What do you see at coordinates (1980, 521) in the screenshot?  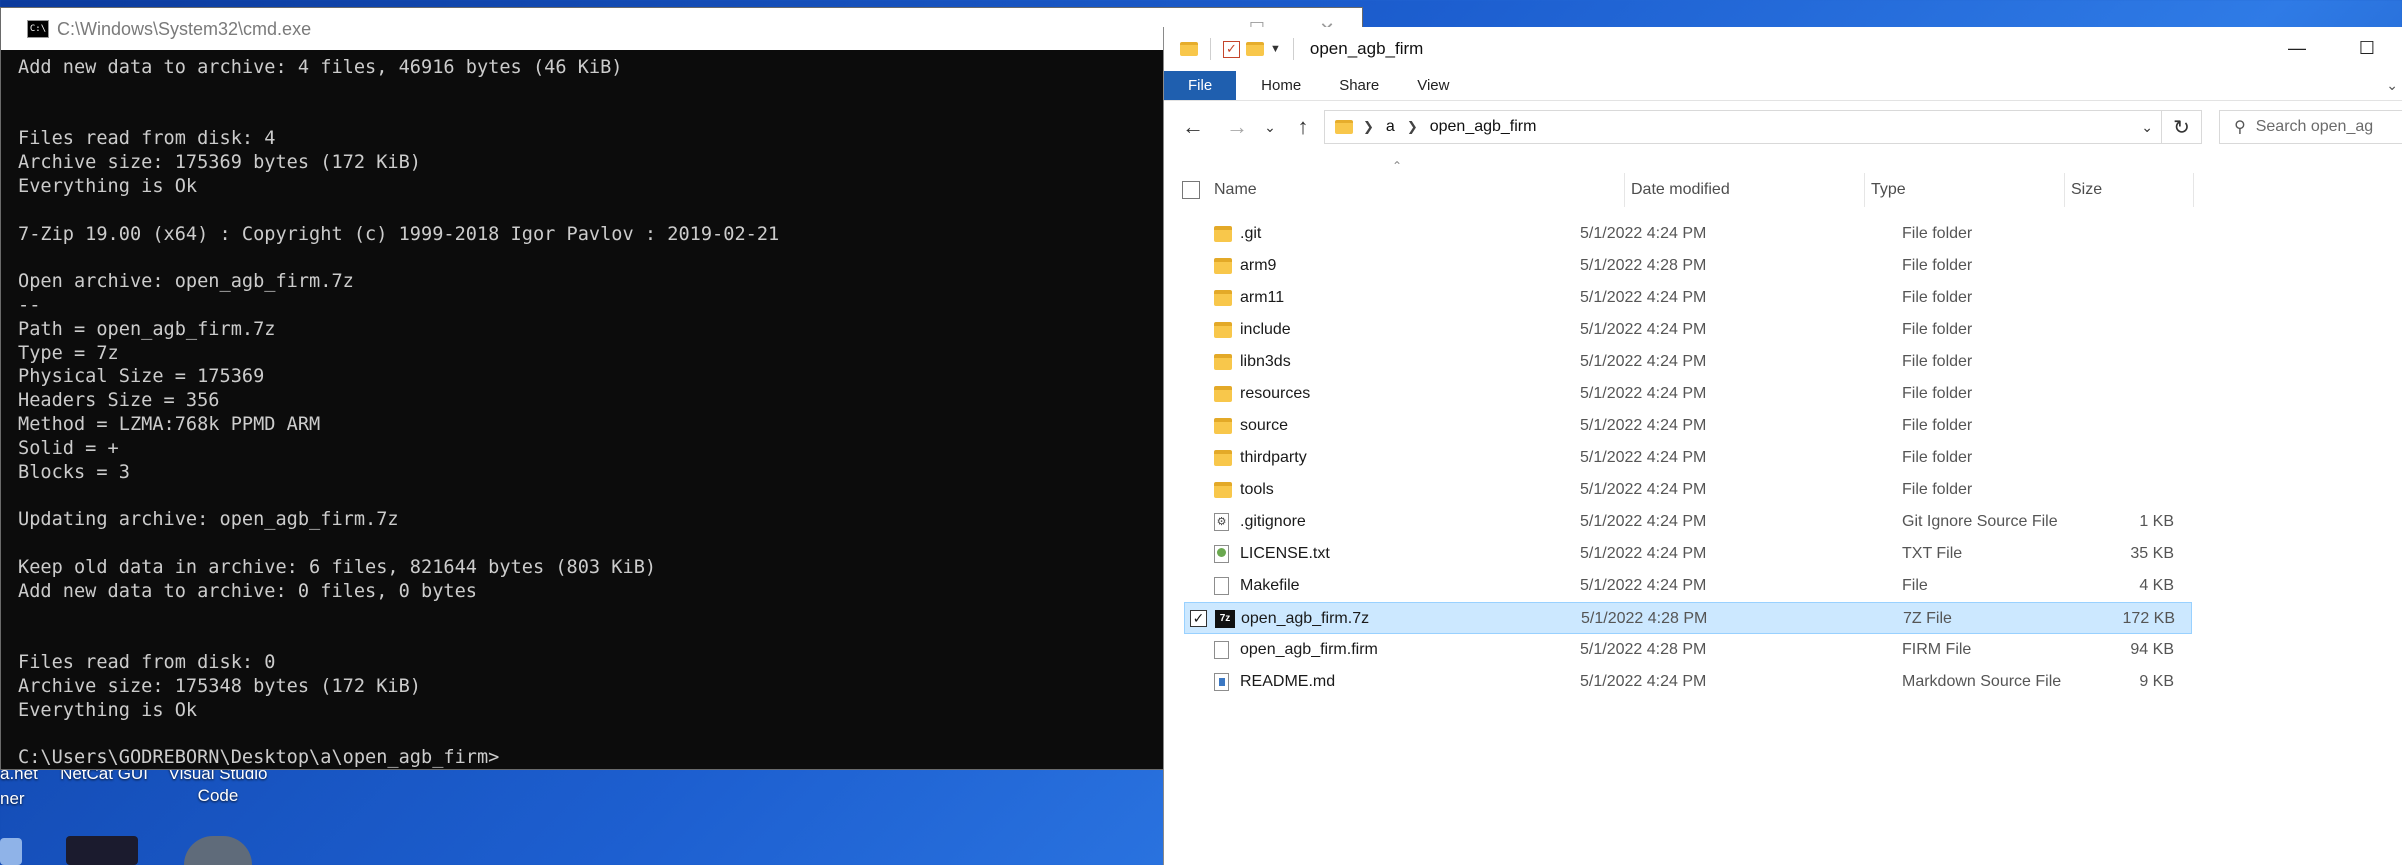 I see `file-type: Git Ignore Source File` at bounding box center [1980, 521].